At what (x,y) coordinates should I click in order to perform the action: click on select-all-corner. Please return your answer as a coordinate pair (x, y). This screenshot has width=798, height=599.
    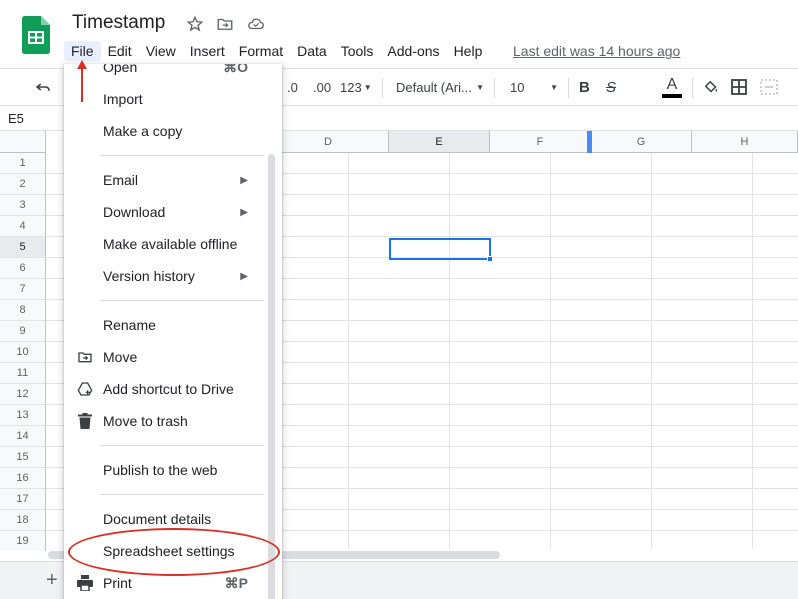
    Looking at the image, I should click on (23, 142).